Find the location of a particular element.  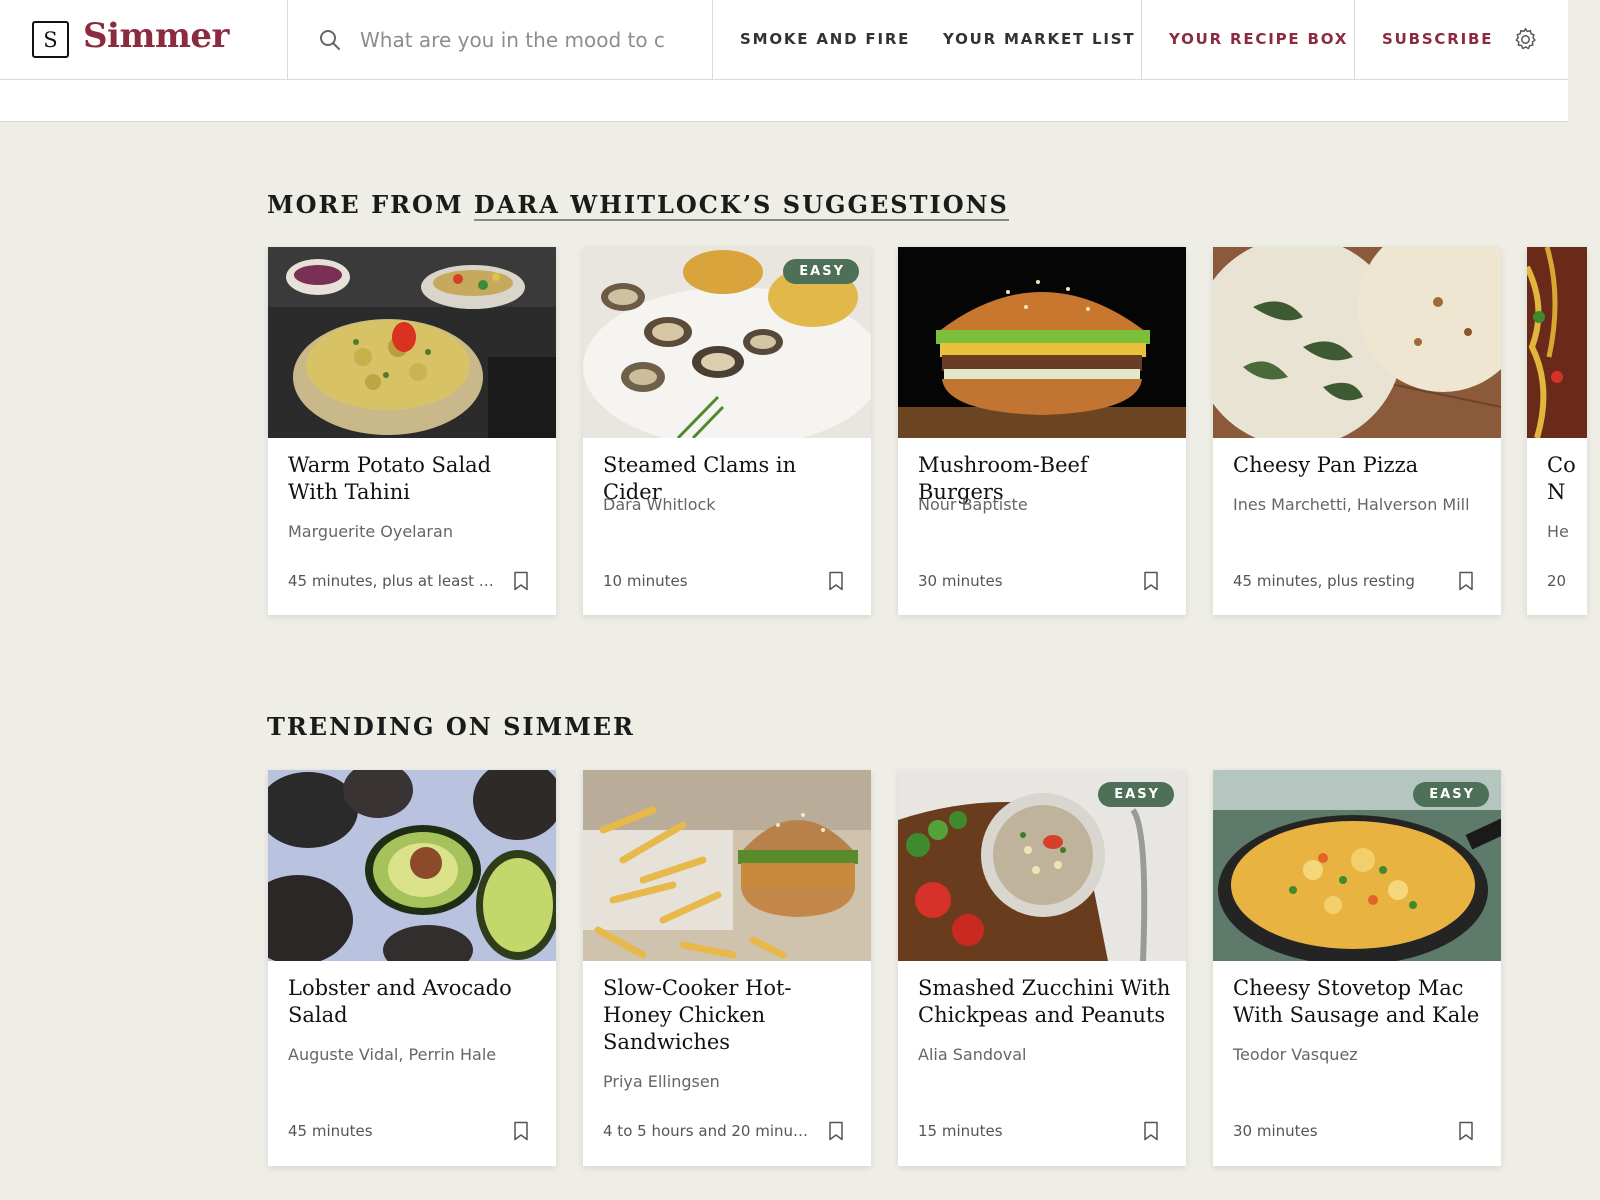

section-title-prefix: MORE FROM is located at coordinates (365, 204).